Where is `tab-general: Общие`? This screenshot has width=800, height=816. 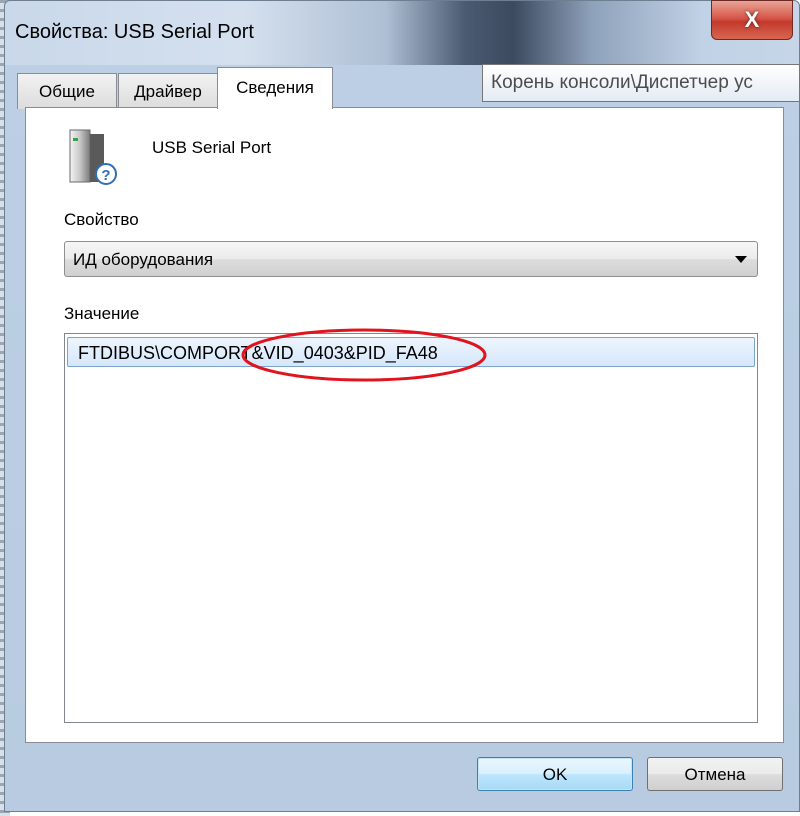
tab-general: Общие is located at coordinates (67, 91).